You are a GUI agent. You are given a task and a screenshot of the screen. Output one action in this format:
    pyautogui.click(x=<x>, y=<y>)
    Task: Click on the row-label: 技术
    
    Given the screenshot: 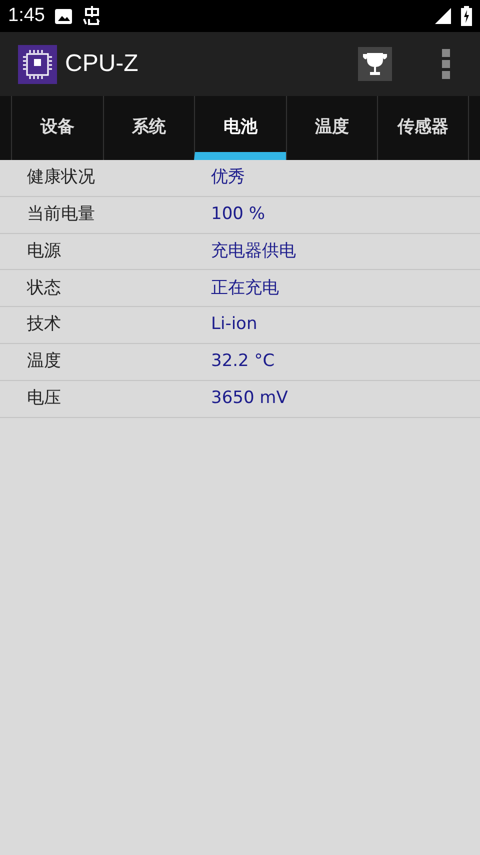 What is the action you would take?
    pyautogui.click(x=44, y=324)
    